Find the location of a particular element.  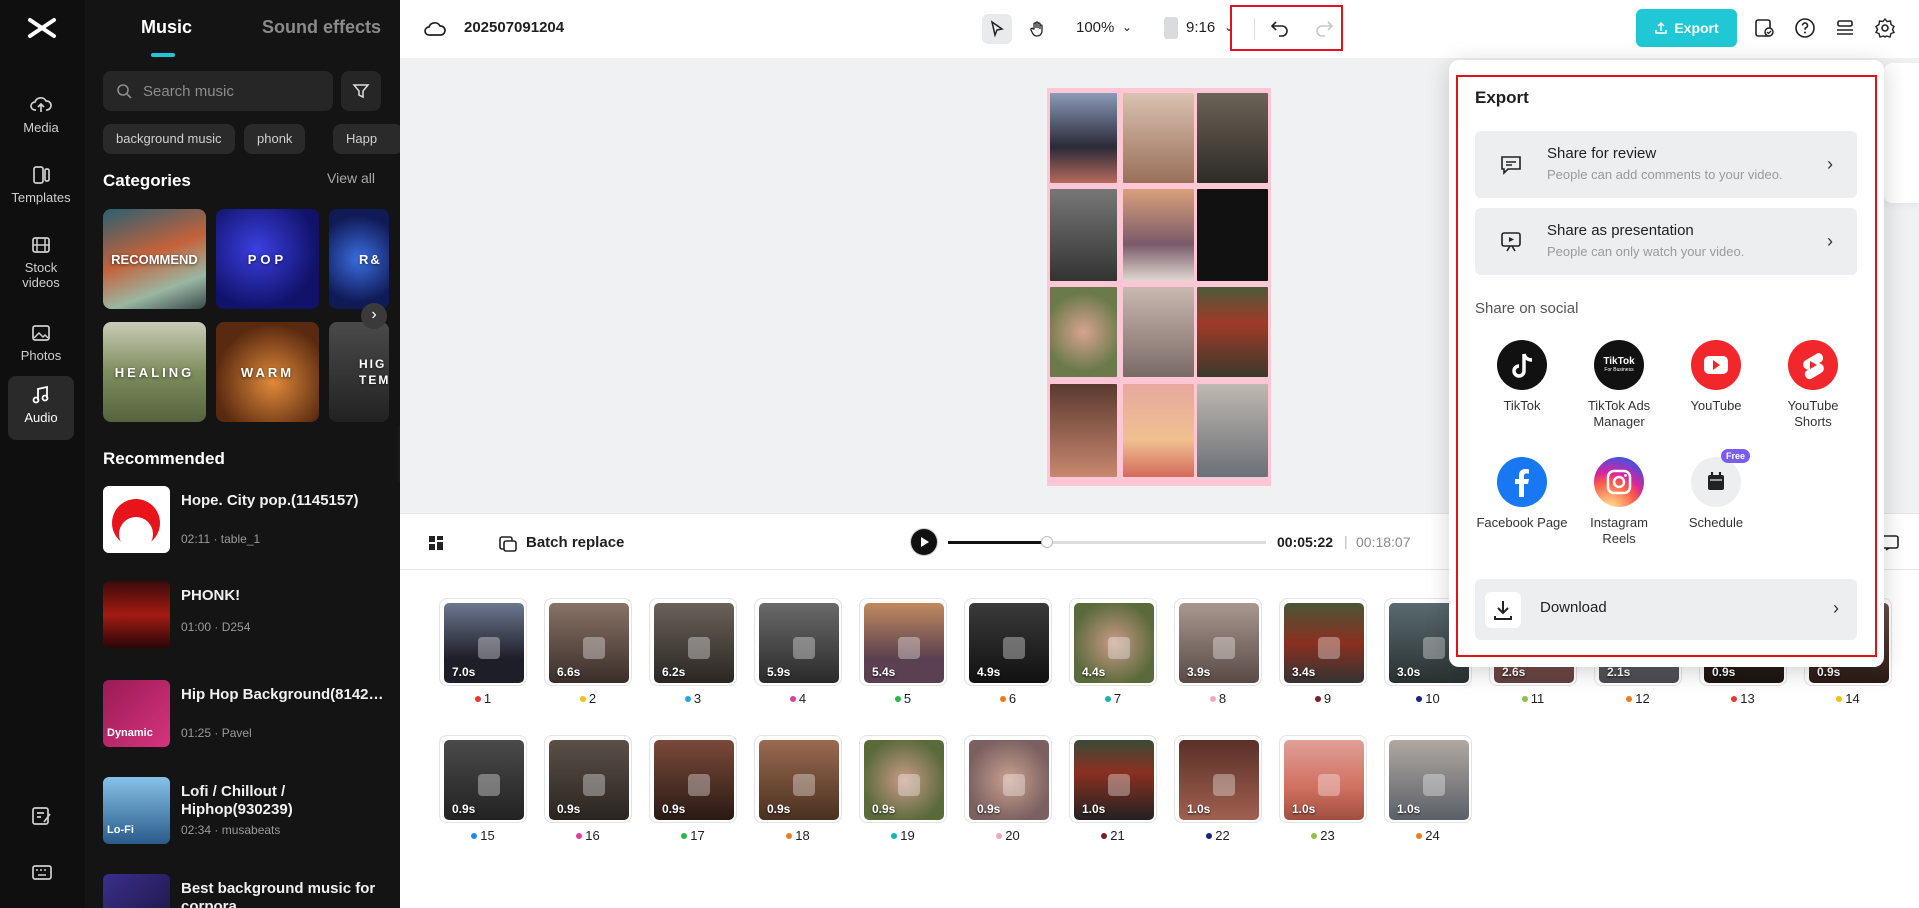

category-pop: POP is located at coordinates (267, 259).